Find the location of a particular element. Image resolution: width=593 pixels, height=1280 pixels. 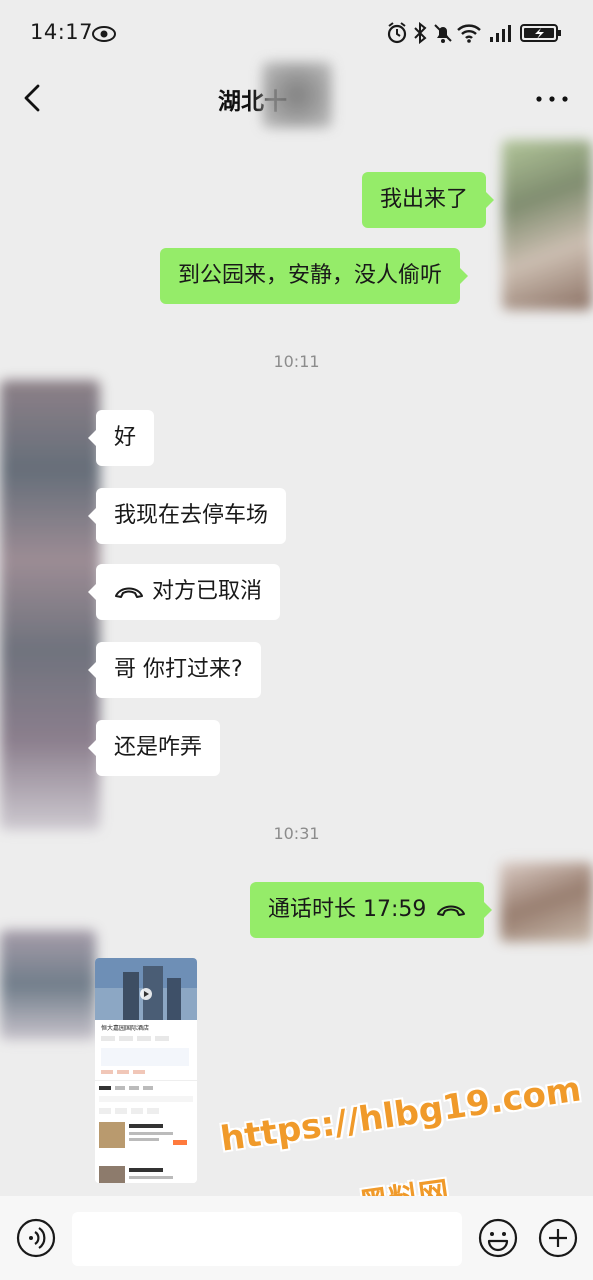

call-record-outgoing: 通话时长 17:59 is located at coordinates (371, 910).